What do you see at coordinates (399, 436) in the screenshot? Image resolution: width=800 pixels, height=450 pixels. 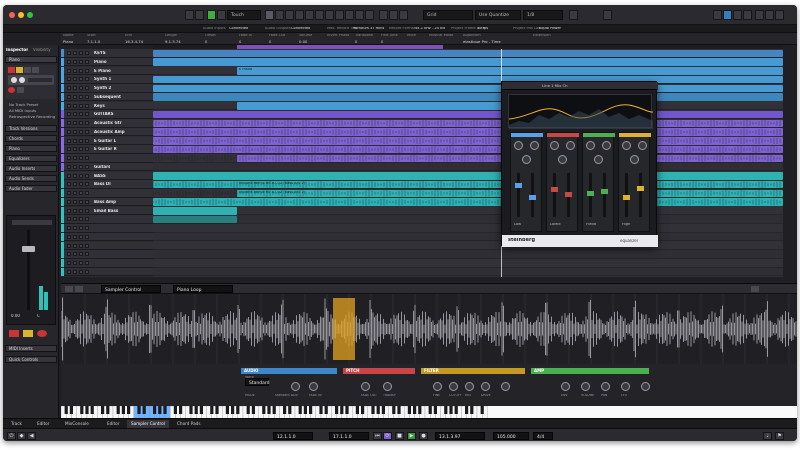 I see `stop-icon: ■` at bounding box center [399, 436].